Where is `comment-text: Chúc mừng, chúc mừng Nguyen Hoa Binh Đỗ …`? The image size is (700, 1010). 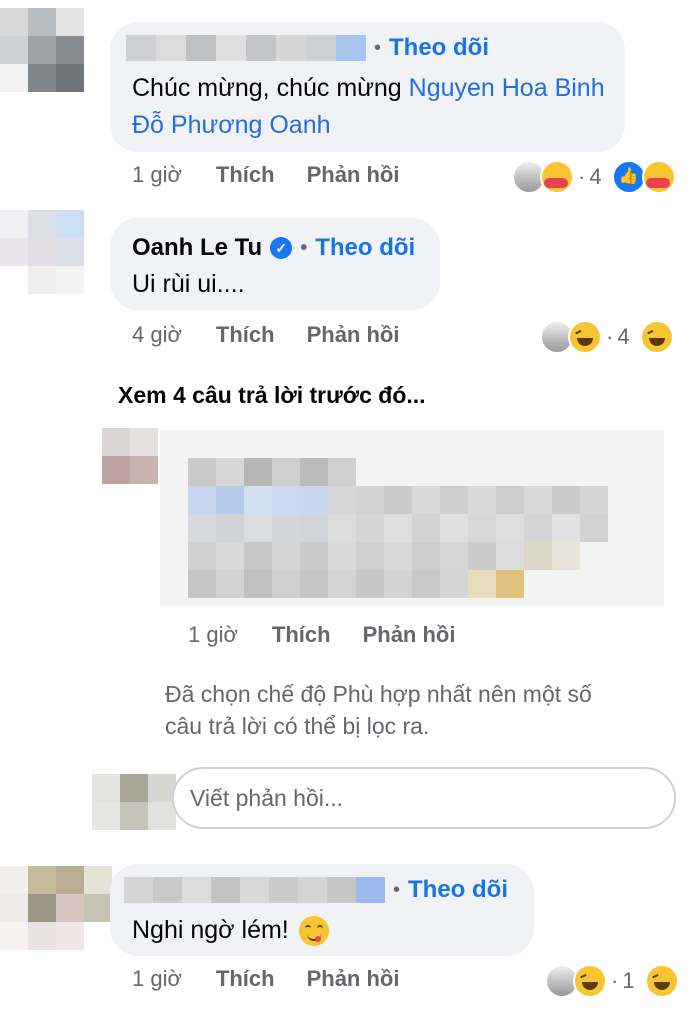
comment-text: Chúc mừng, chúc mừng Nguyen Hoa Binh Đỗ … is located at coordinates (368, 106).